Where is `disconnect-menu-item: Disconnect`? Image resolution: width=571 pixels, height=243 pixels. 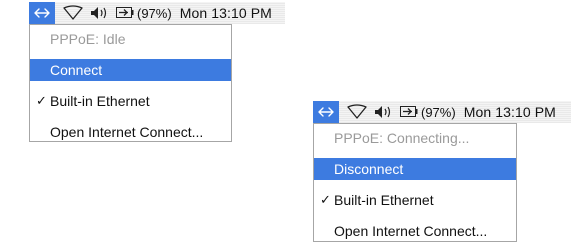 disconnect-menu-item: Disconnect is located at coordinates (415, 169).